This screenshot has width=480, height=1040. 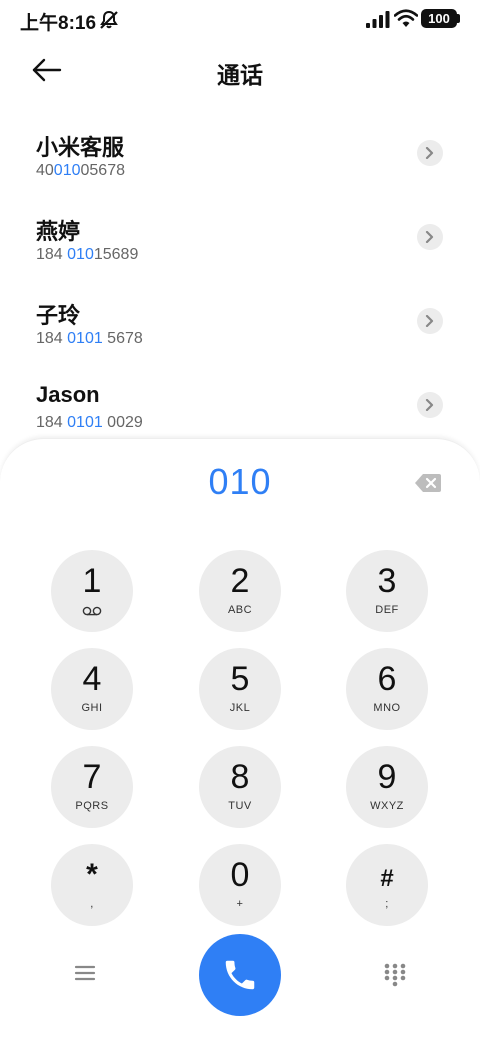 What do you see at coordinates (109, 19) in the screenshot?
I see `bell-off-icon` at bounding box center [109, 19].